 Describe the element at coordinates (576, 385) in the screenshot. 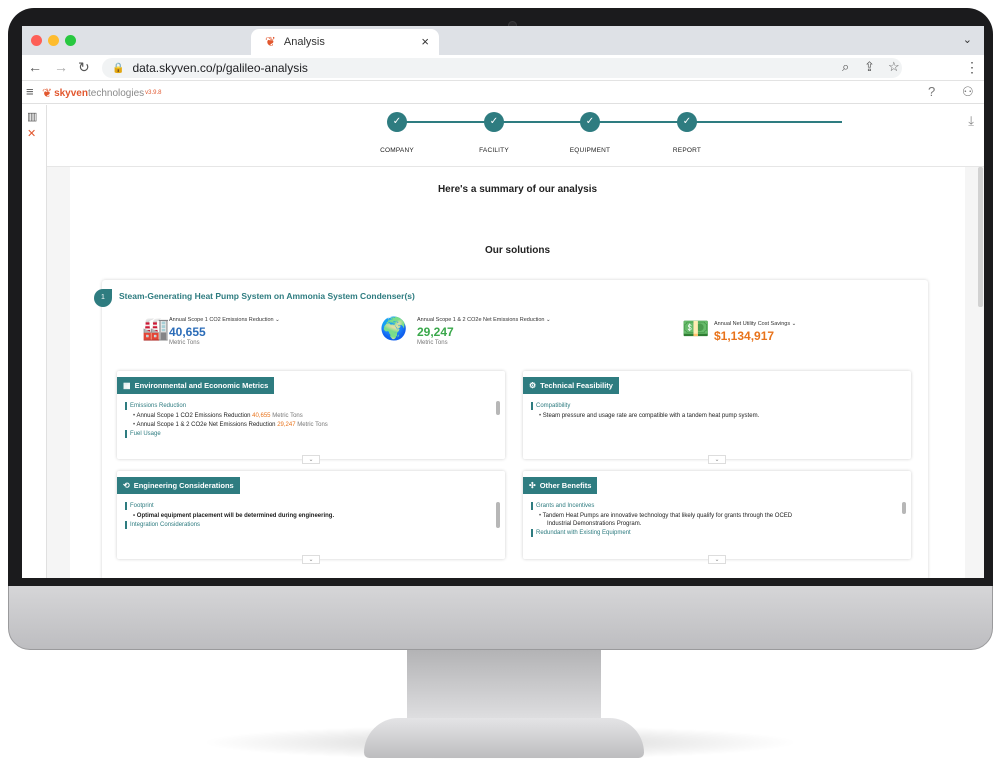

I see `box-title: Technical Feasibility` at that location.